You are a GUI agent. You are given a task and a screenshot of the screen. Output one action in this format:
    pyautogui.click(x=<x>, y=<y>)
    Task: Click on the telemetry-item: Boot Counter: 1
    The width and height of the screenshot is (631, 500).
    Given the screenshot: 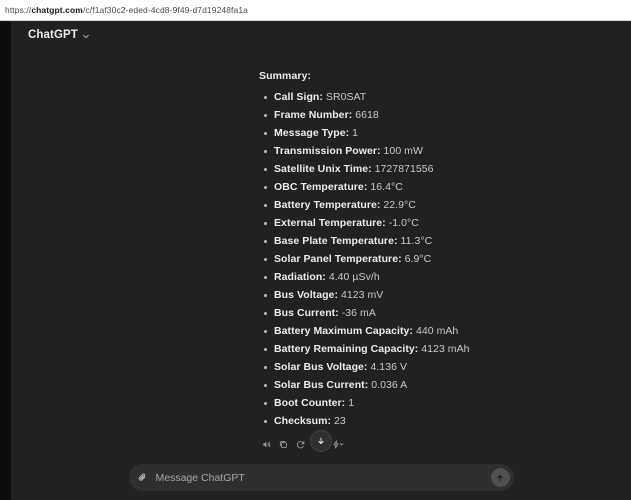 What is the action you would take?
    pyautogui.click(x=430, y=403)
    